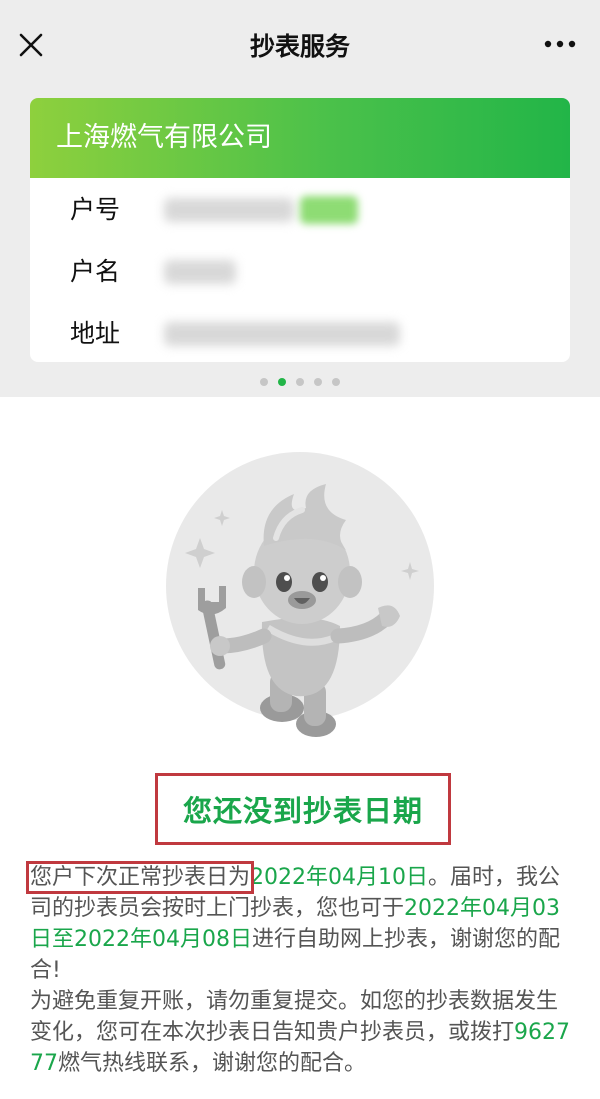 This screenshot has width=600, height=1099. I want to click on account-number-label: 户号, so click(95, 209).